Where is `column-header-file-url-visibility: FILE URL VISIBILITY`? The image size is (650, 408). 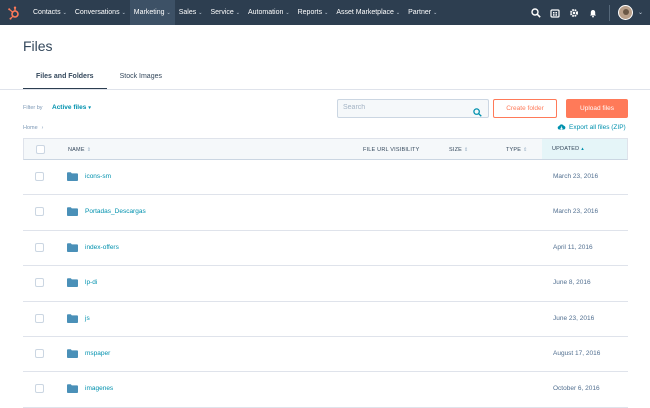
column-header-file-url-visibility: FILE URL VISIBILITY is located at coordinates (391, 150).